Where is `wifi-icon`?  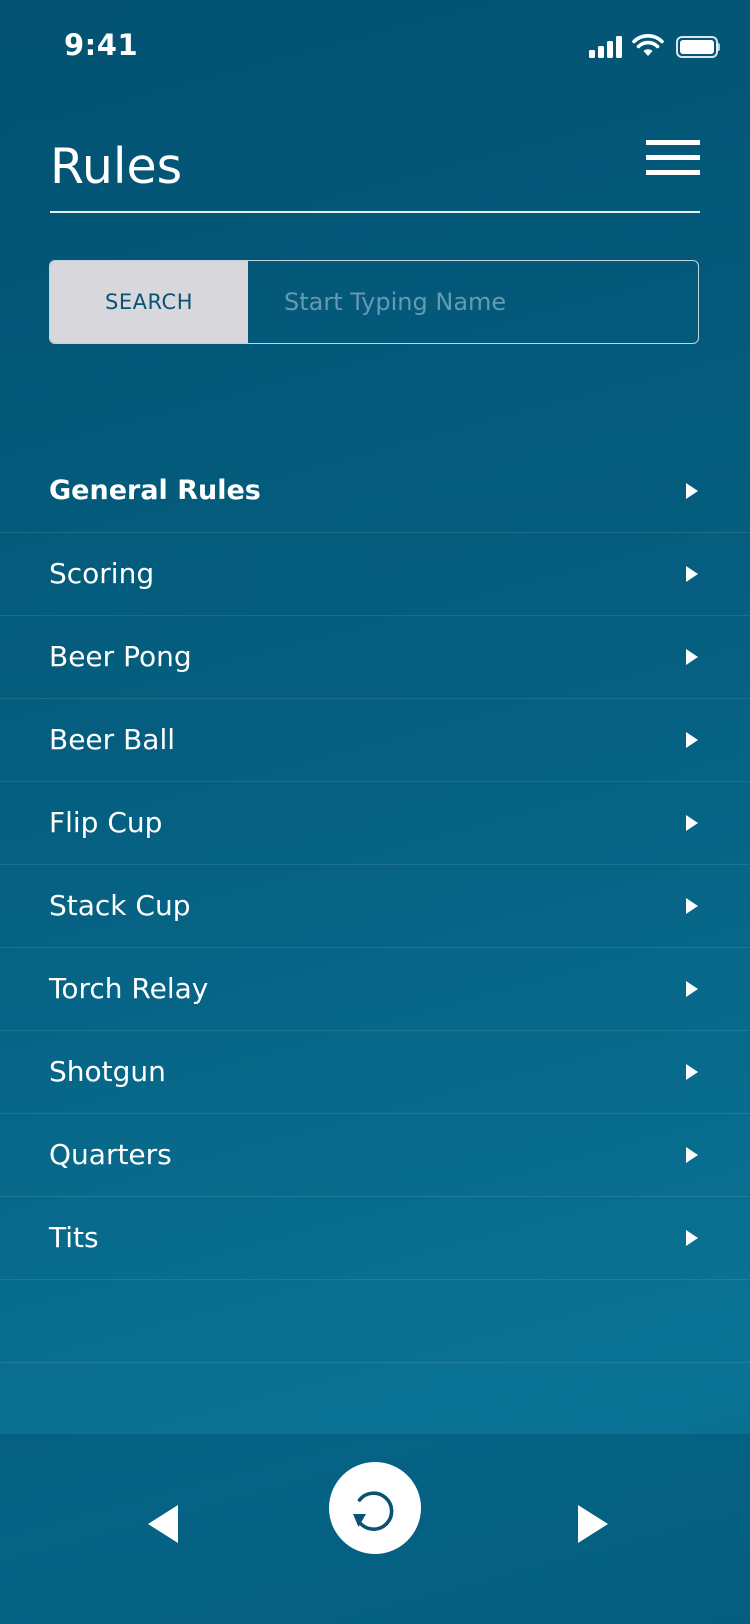 wifi-icon is located at coordinates (648, 45).